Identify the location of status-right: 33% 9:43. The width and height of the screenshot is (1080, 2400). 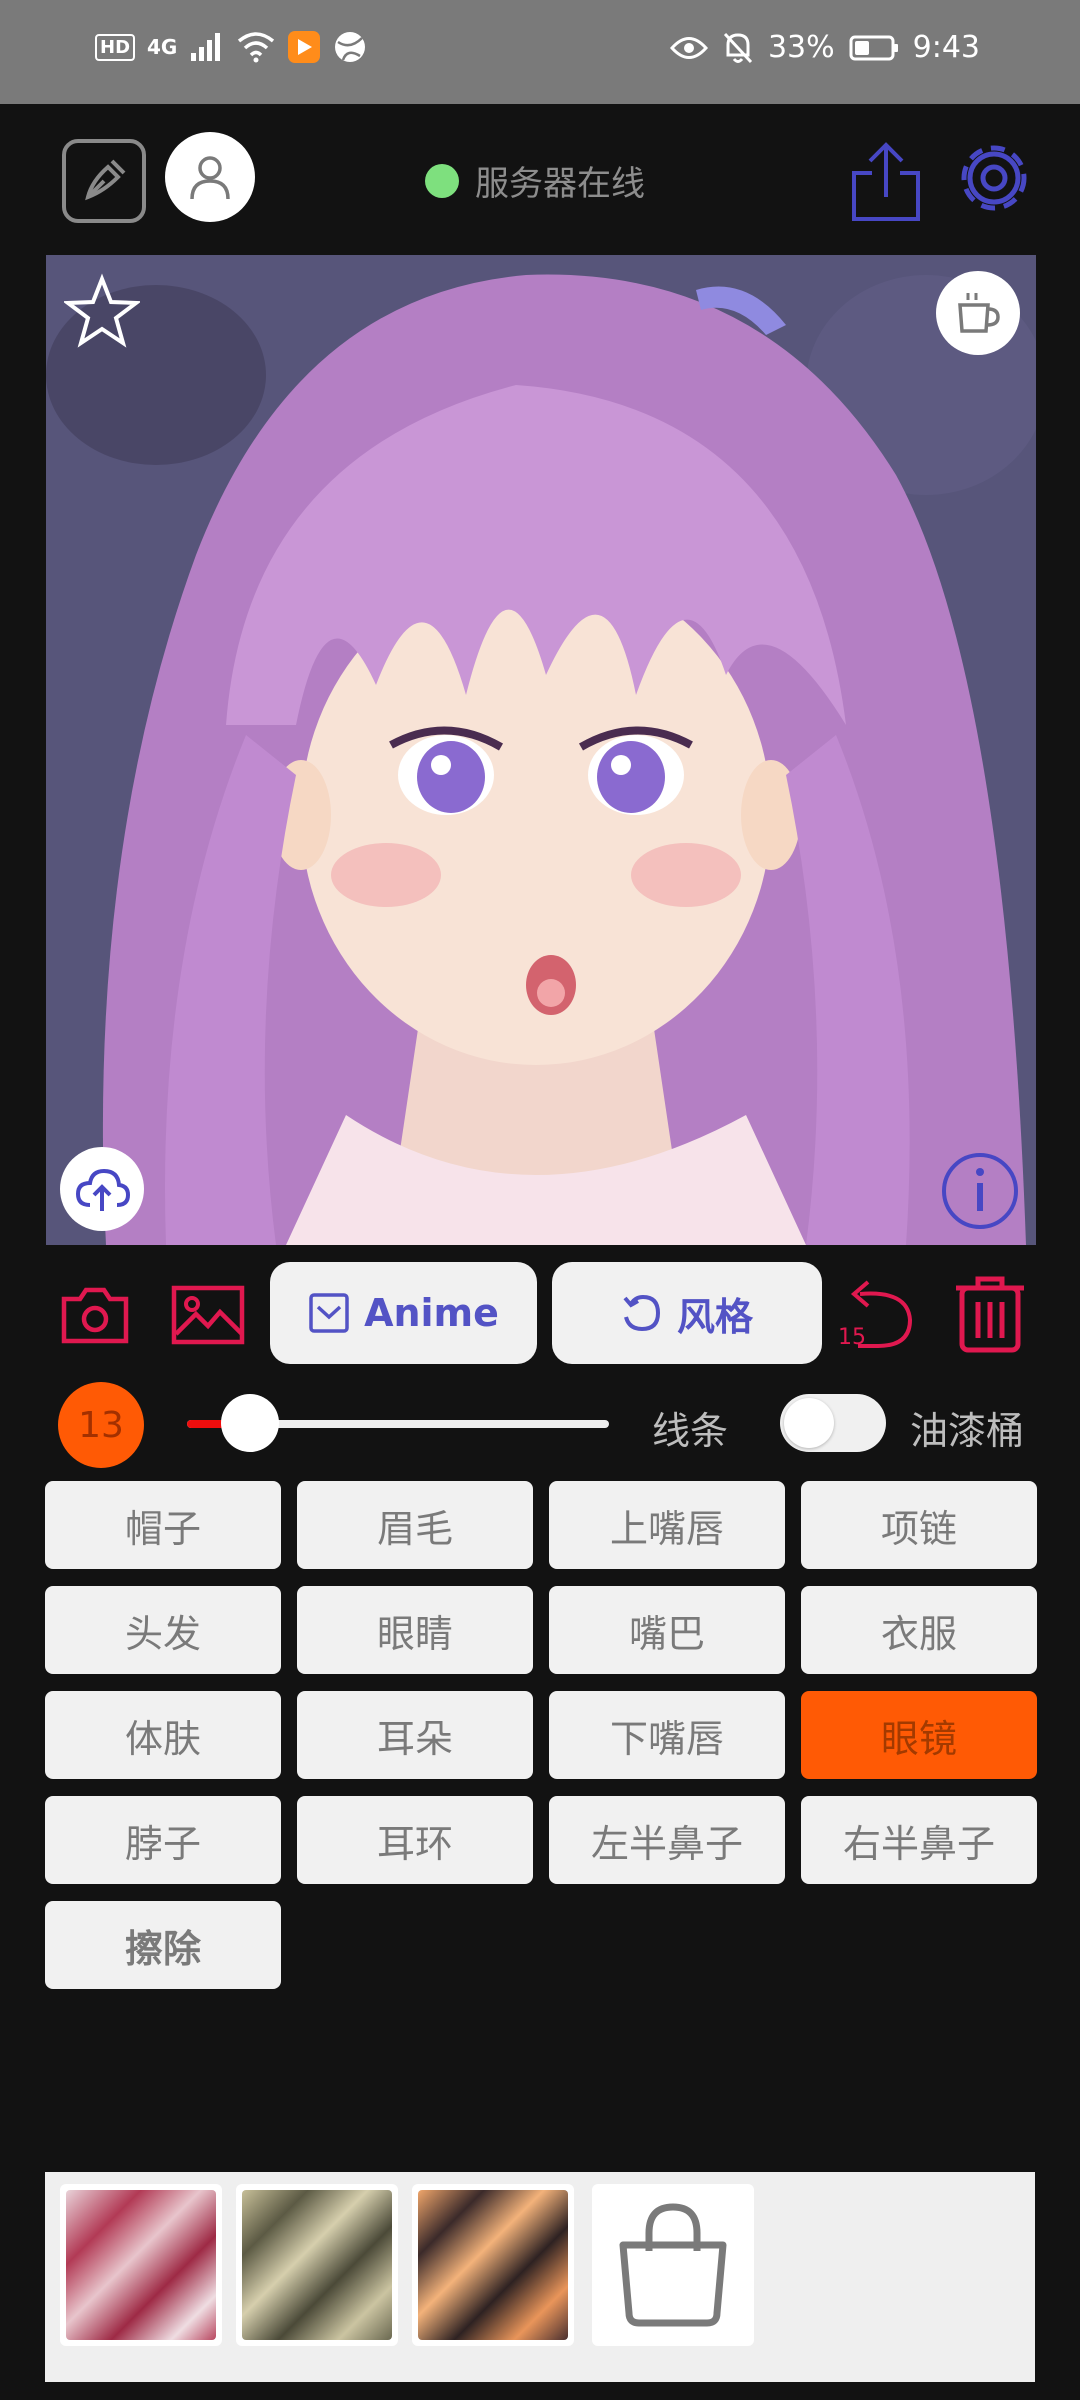
(824, 47).